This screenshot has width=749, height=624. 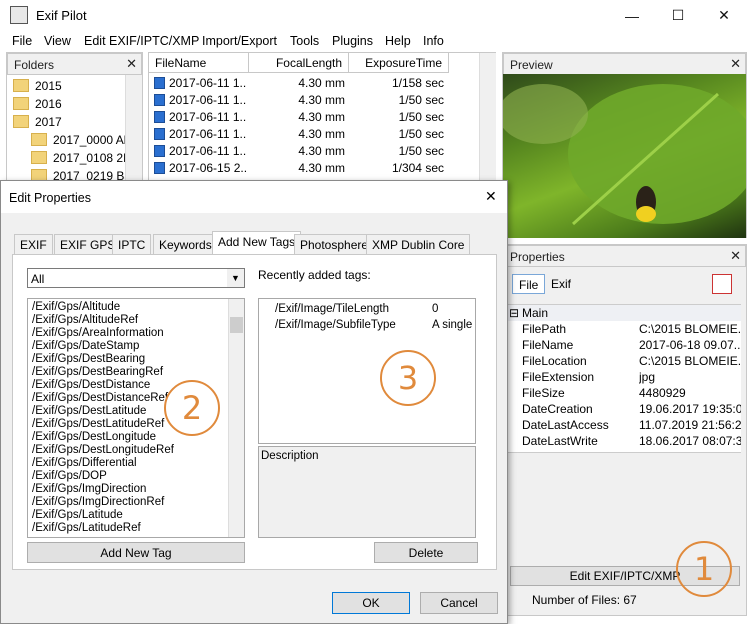 I want to click on dialog-close-icon: ✕, so click(x=491, y=196).